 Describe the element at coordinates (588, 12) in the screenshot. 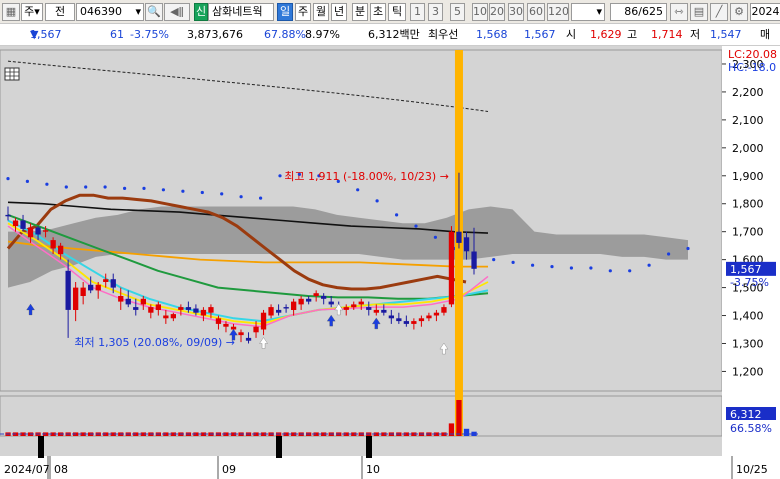

I see `interval-custom-input: ▾` at that location.